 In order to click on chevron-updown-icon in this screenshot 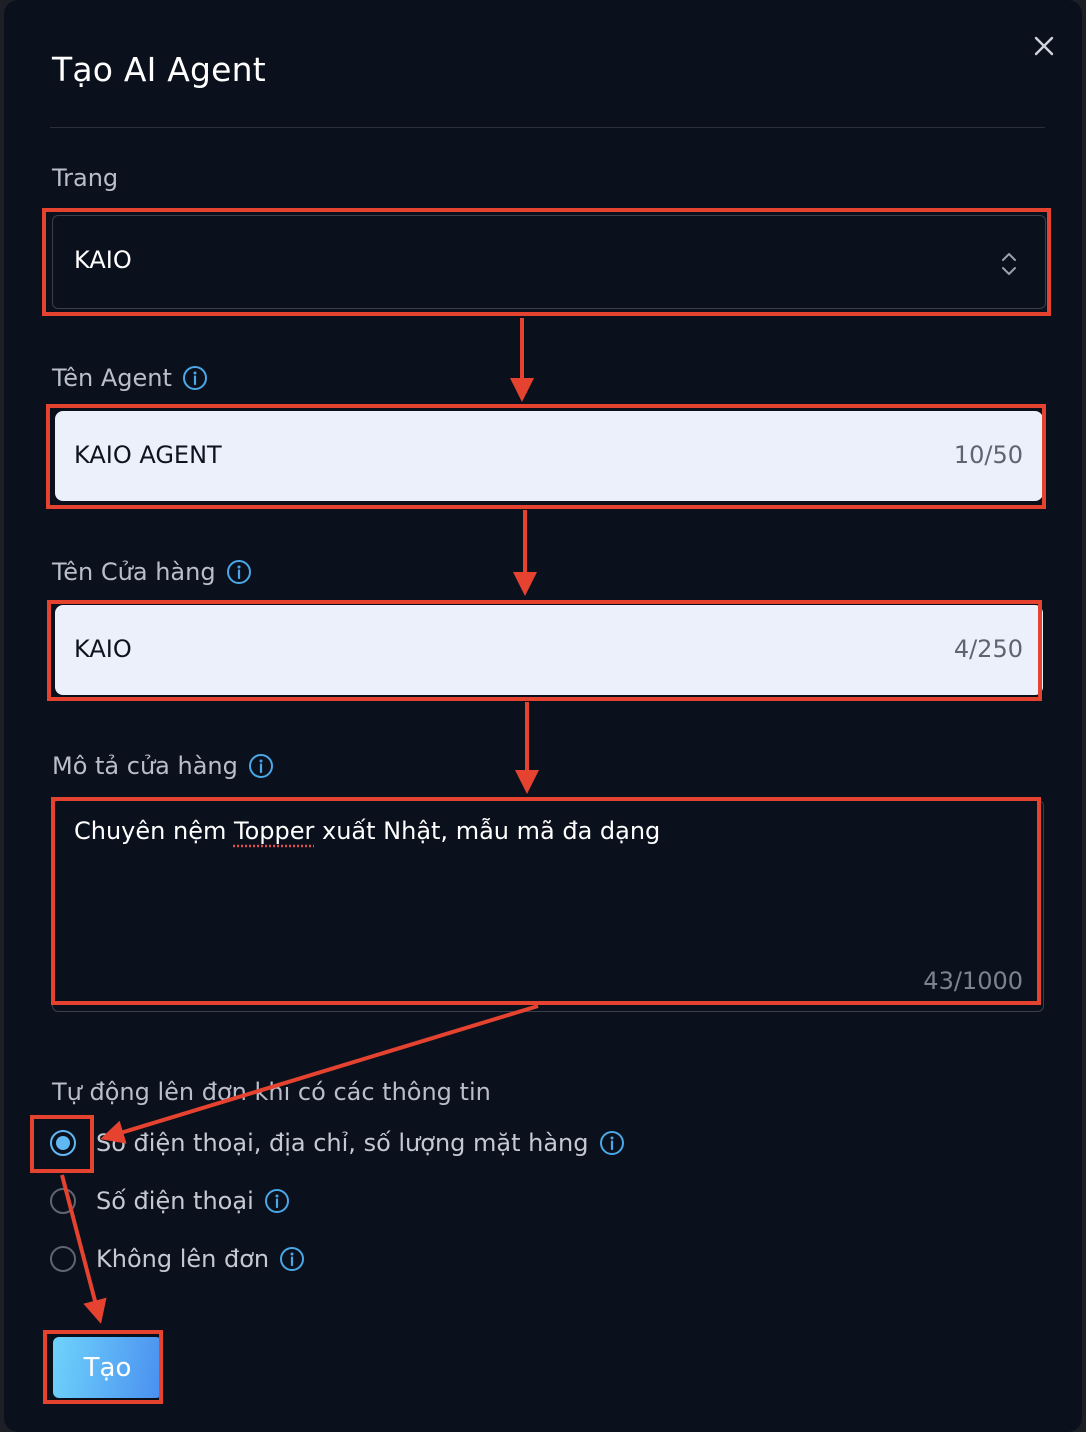, I will do `click(1009, 264)`.